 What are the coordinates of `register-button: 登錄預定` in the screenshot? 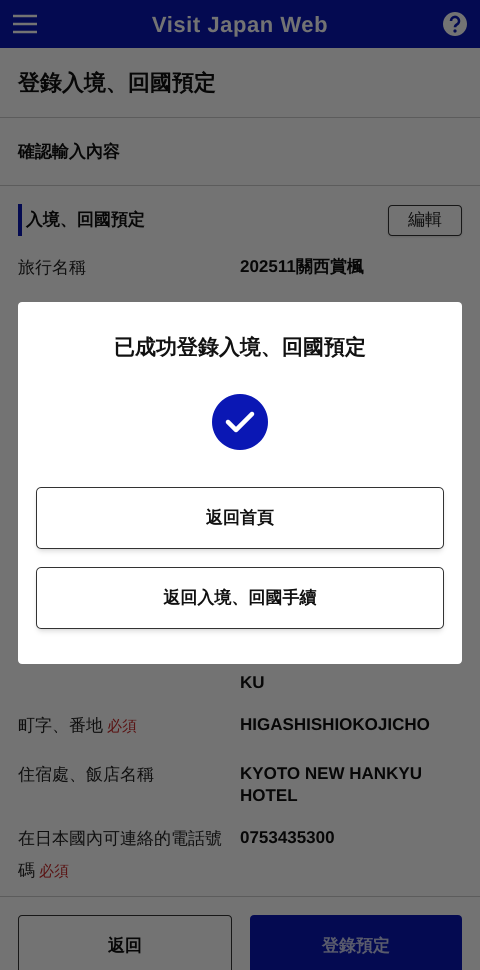 It's located at (356, 942).